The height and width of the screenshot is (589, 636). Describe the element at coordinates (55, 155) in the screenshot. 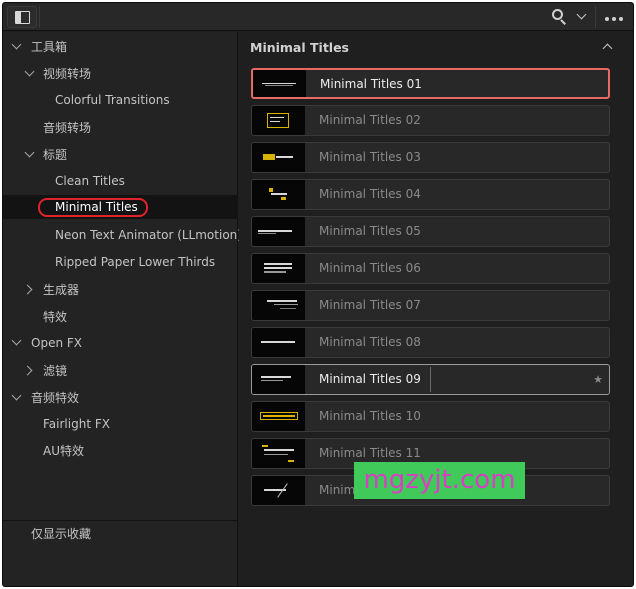

I see `tree-item-label: 标题` at that location.